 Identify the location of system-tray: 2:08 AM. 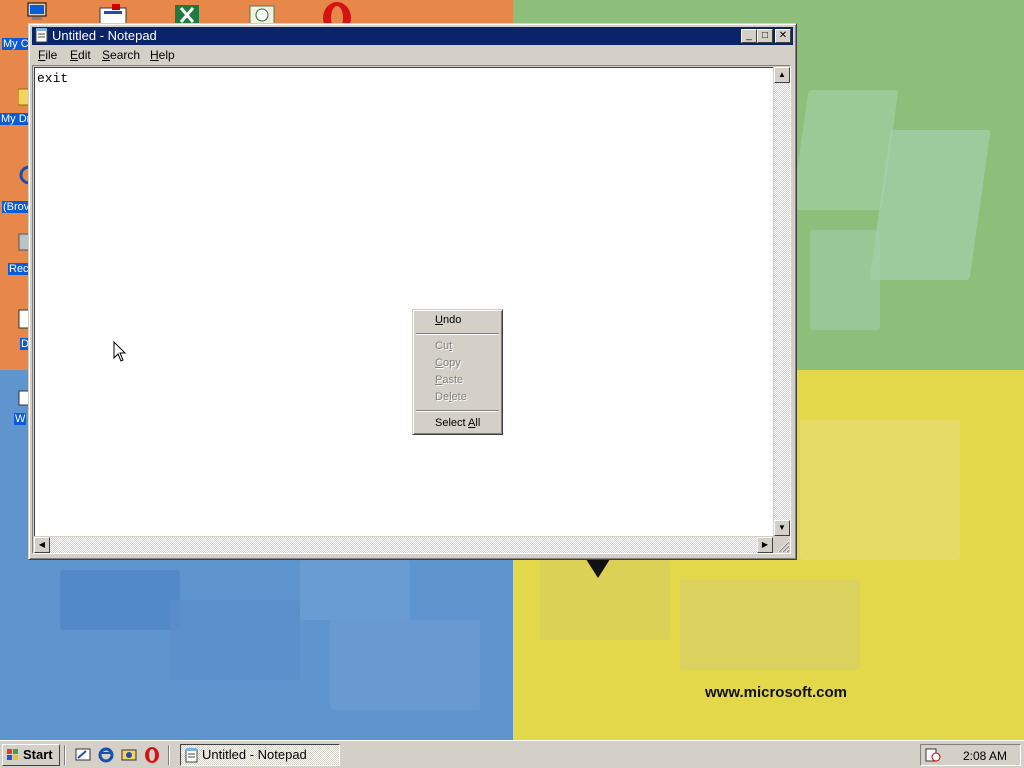
(970, 755).